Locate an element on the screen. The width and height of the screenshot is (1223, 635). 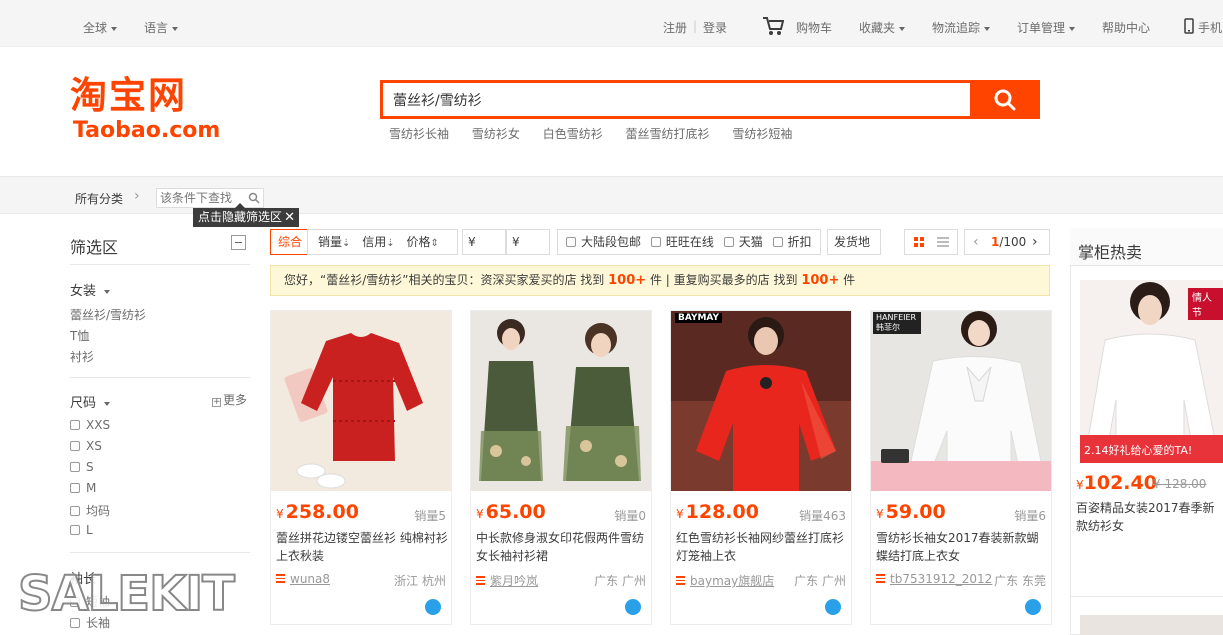
hot-word: 雪纺衫女 is located at coordinates (496, 134).